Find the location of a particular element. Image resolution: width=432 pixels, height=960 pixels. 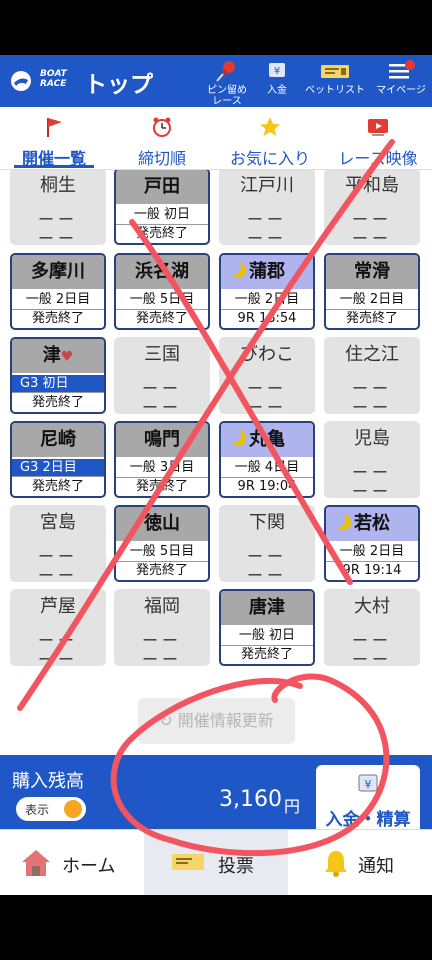

venue-card: 福岡 ーー ーー is located at coordinates (162, 627).